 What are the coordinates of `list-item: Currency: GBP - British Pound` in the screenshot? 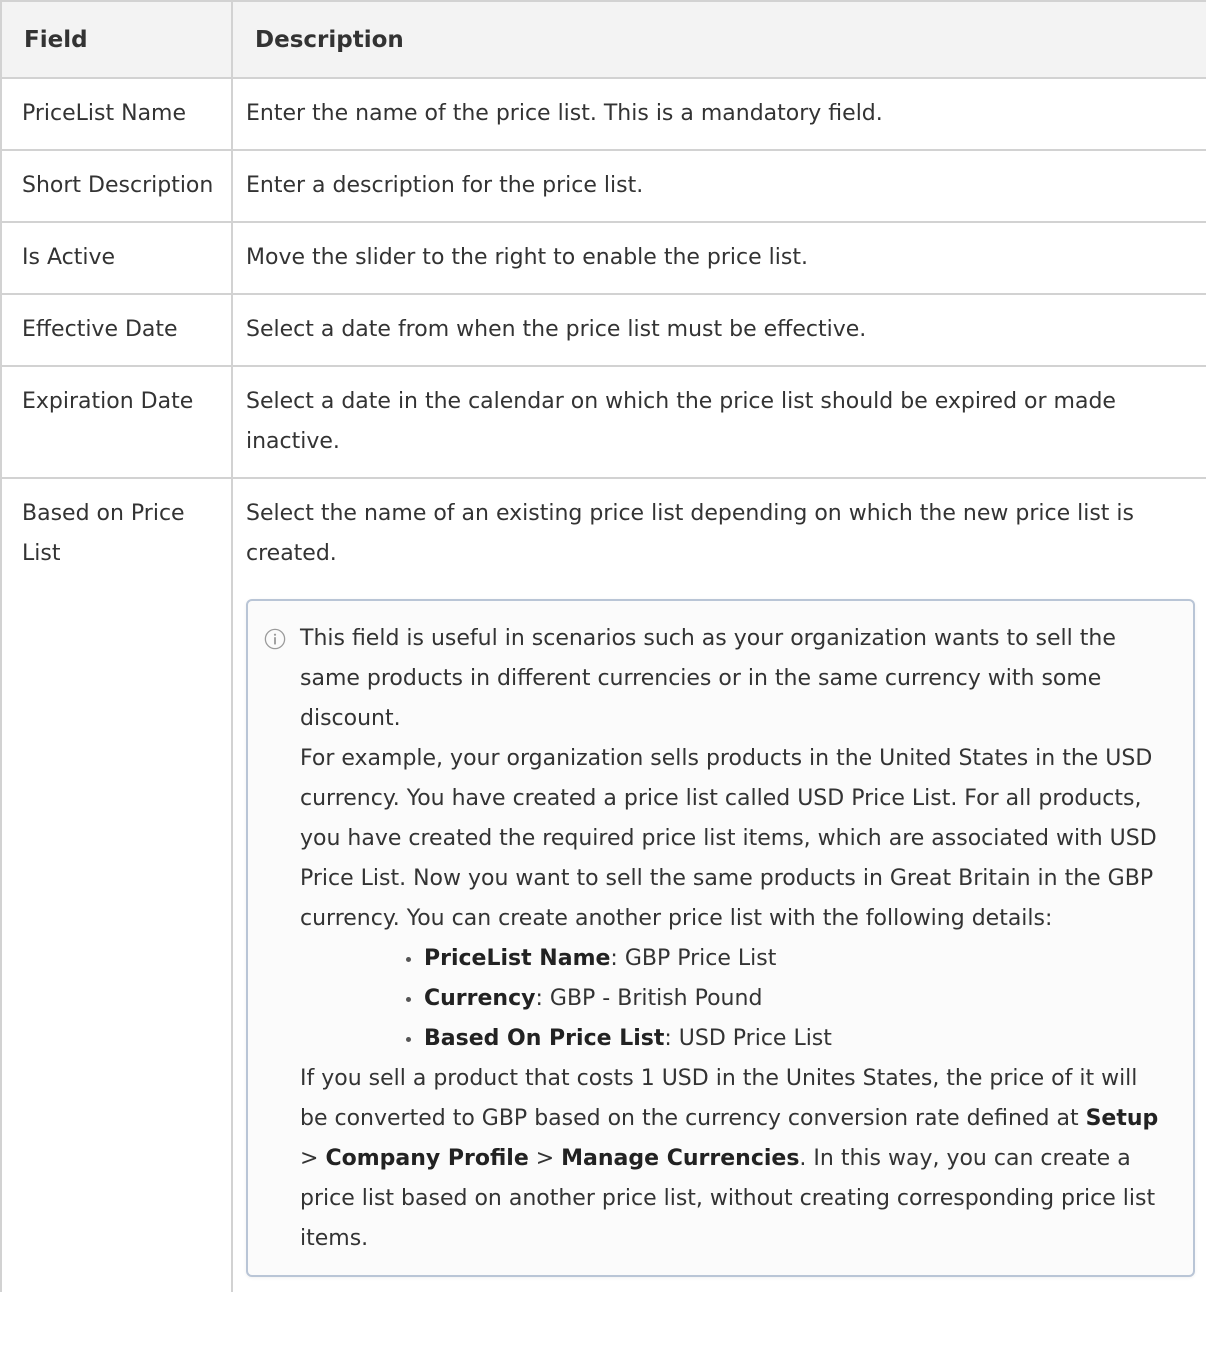 It's located at (785, 999).